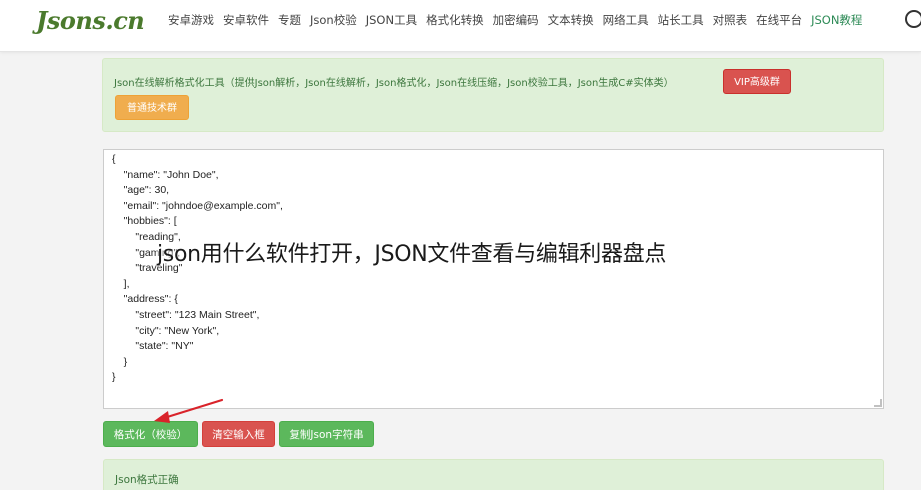  What do you see at coordinates (152, 107) in the screenshot?
I see `tech-group-button: 普通技术群` at bounding box center [152, 107].